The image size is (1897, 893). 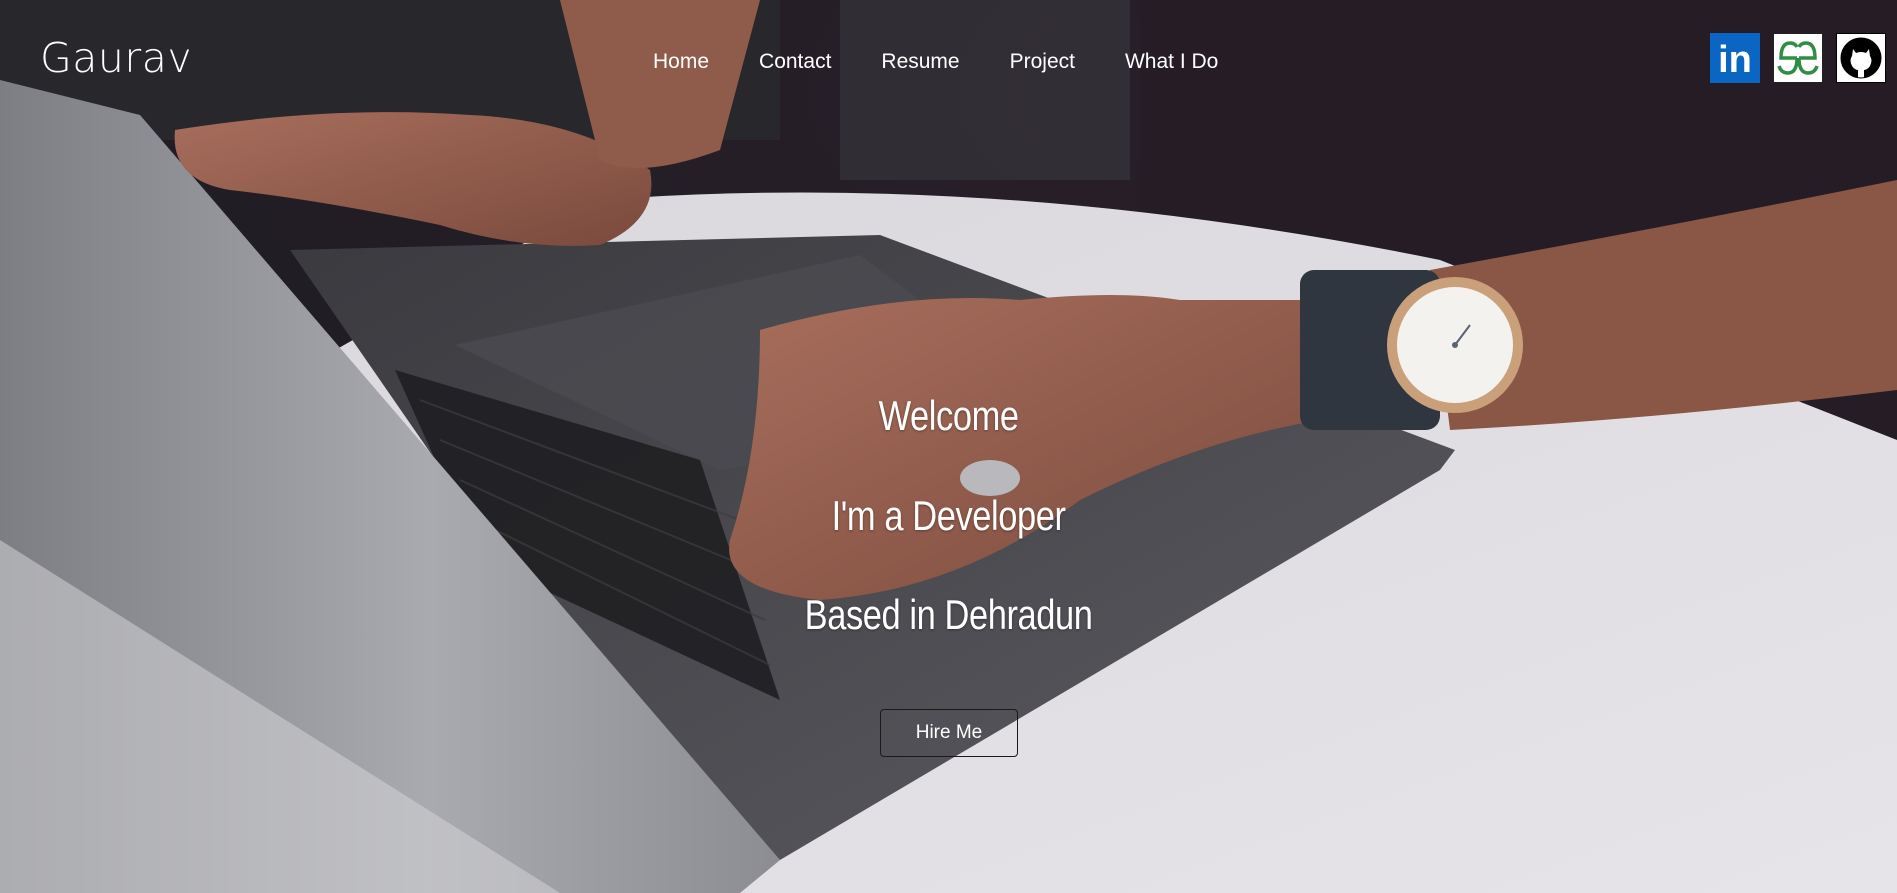 What do you see at coordinates (1171, 62) in the screenshot?
I see `nav-what-i-do-link: What I Do` at bounding box center [1171, 62].